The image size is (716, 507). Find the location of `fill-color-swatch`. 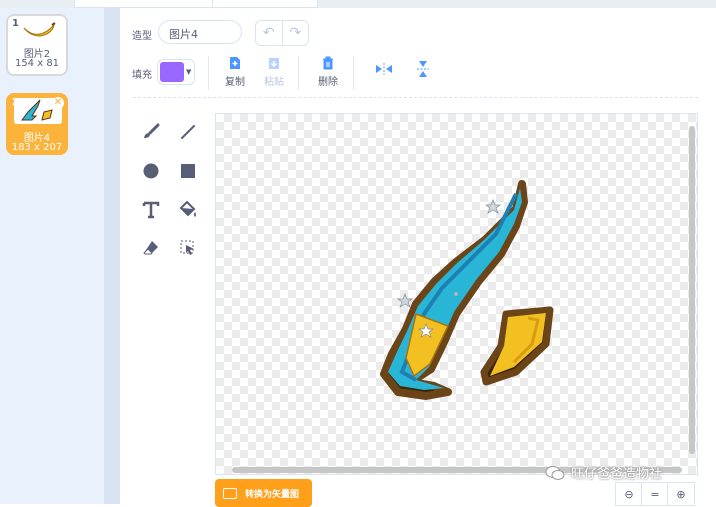

fill-color-swatch is located at coordinates (172, 72).